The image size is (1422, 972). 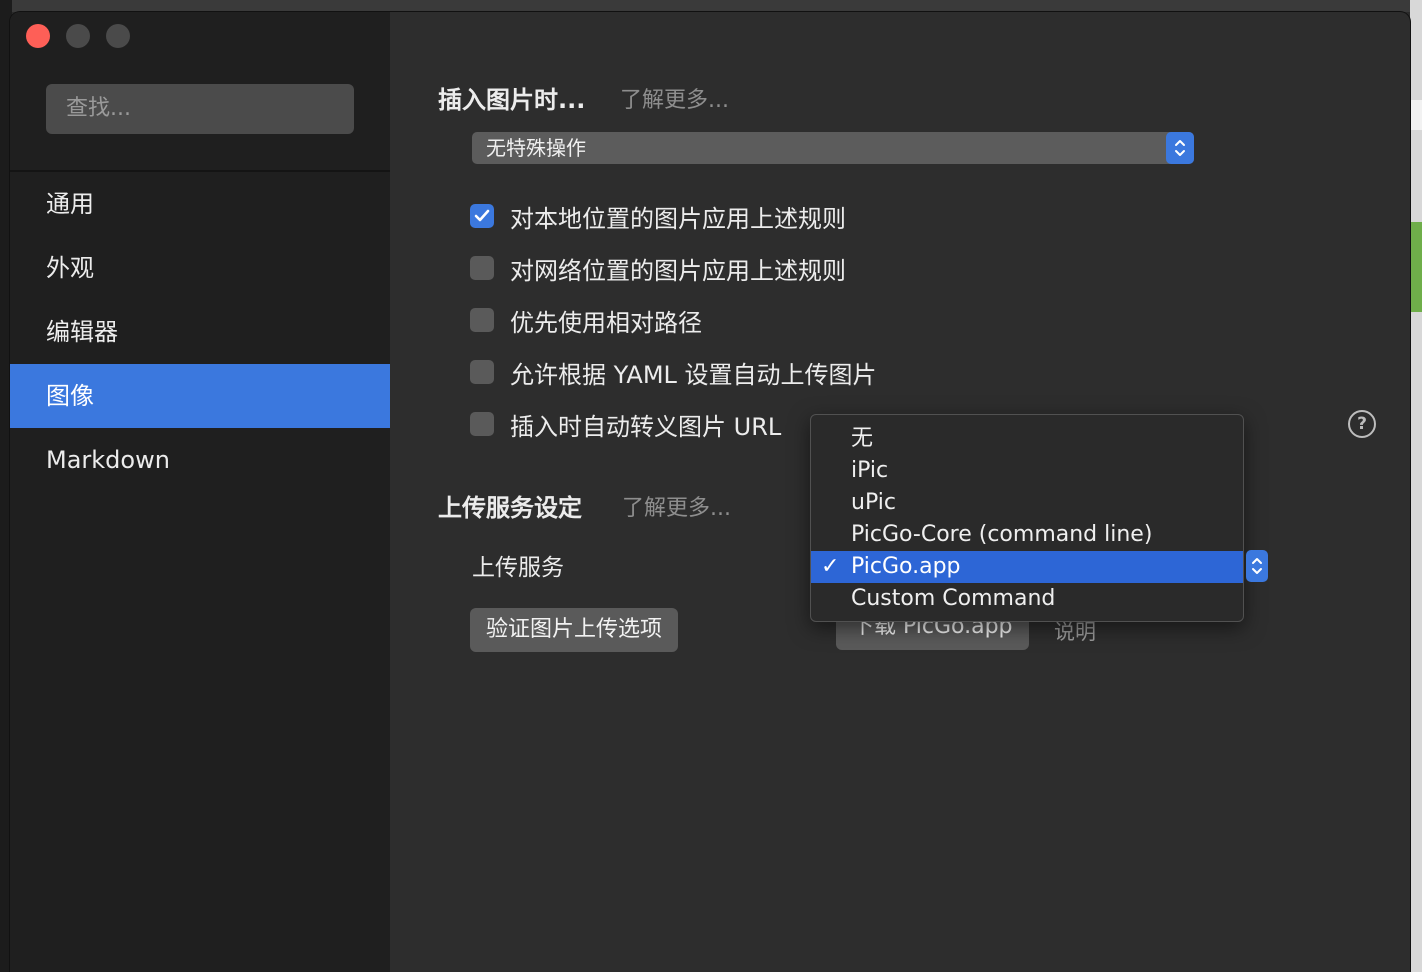 I want to click on sidebar-item-image: 图像, so click(x=200, y=396).